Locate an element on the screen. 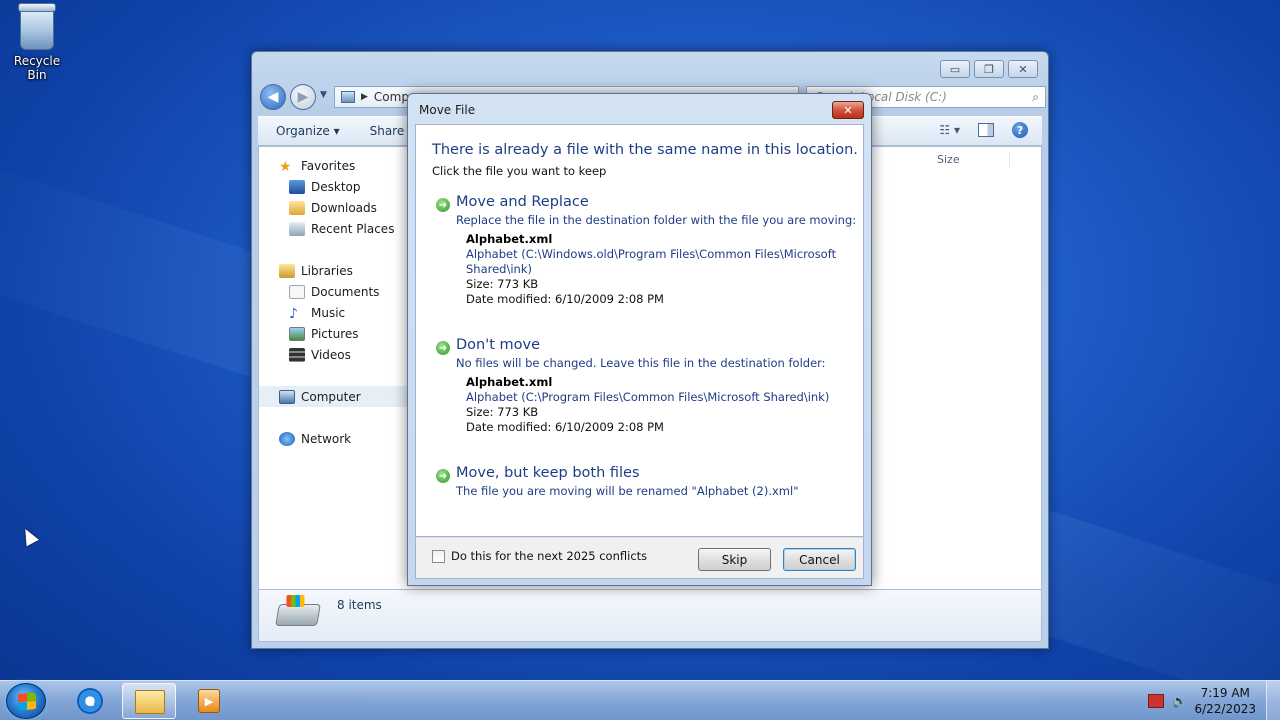  nav-music: ♪ Music is located at coordinates (334, 312).